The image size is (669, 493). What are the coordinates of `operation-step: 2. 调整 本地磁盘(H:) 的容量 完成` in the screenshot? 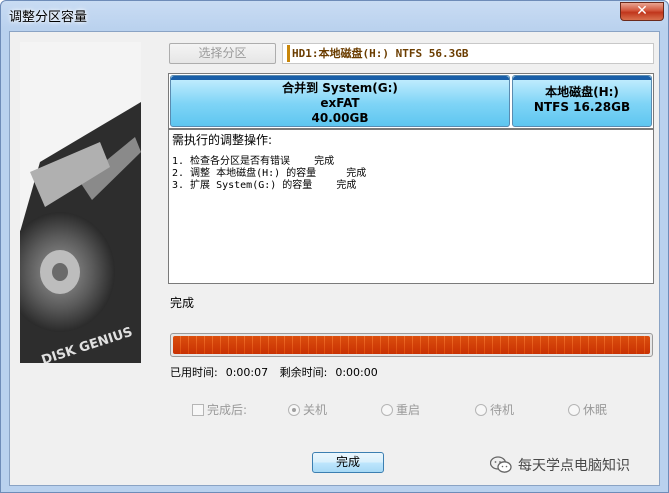 It's located at (269, 173).